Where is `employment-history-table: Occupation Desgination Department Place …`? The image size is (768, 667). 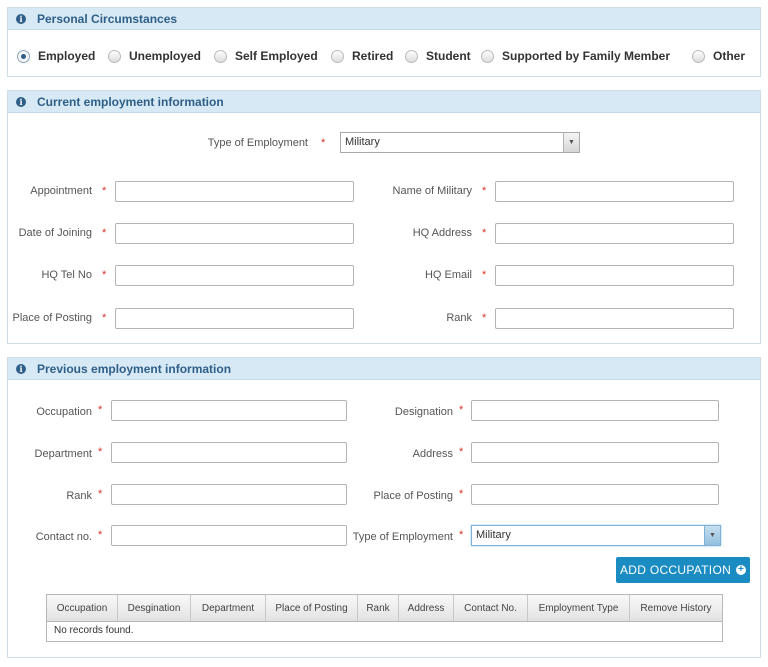 employment-history-table: Occupation Desgination Department Place … is located at coordinates (384, 618).